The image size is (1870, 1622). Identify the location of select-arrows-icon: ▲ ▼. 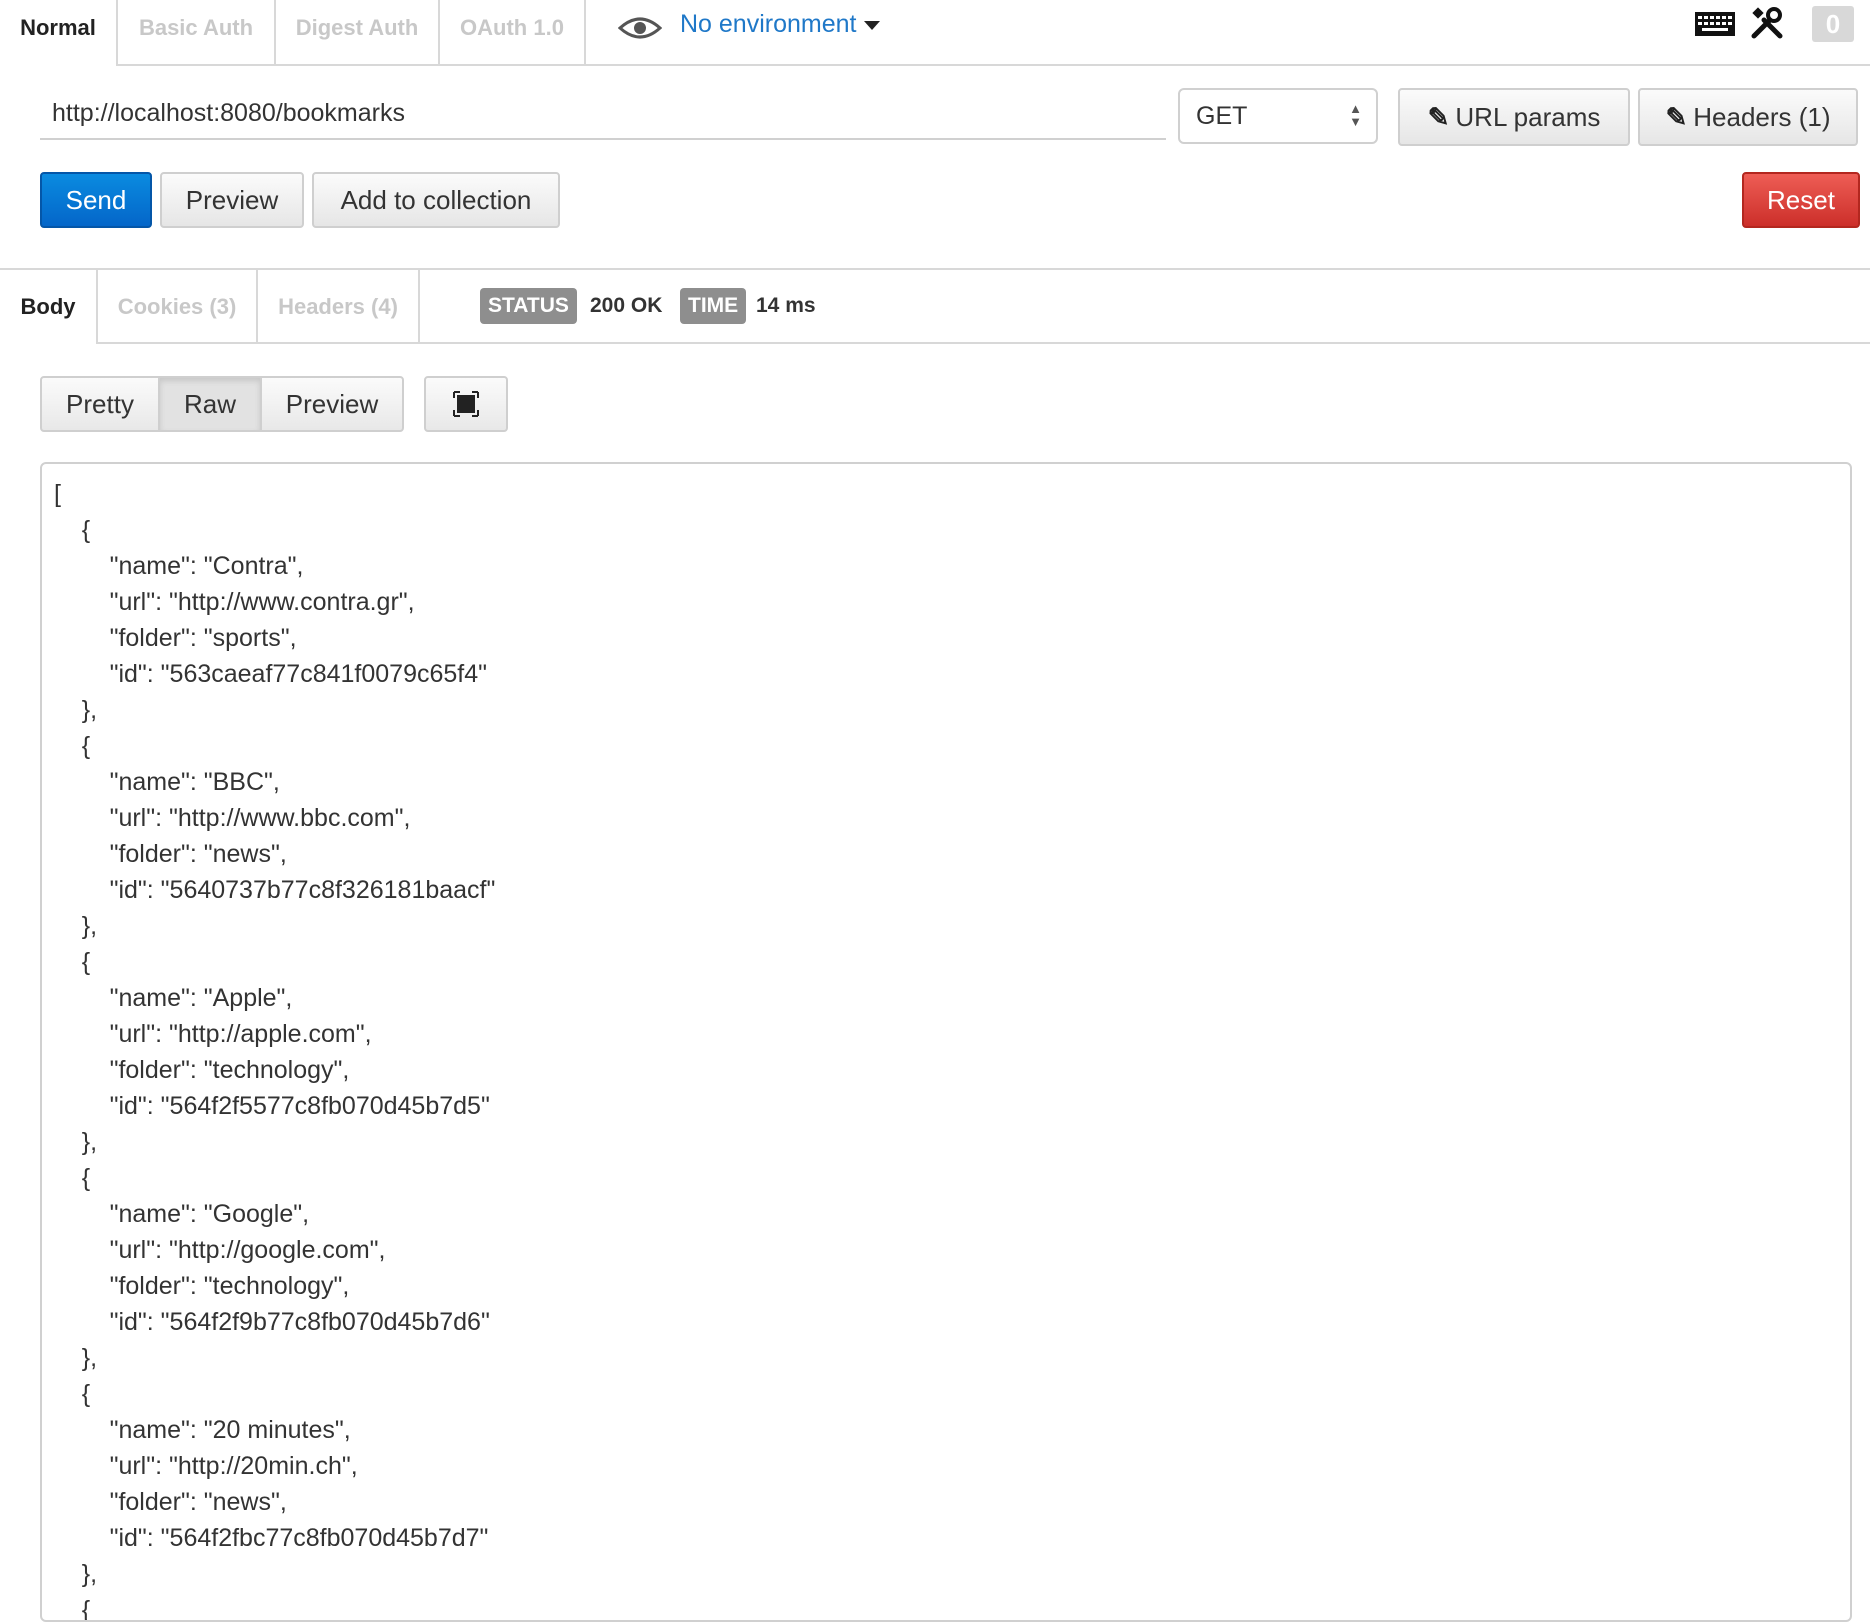
(1355, 115).